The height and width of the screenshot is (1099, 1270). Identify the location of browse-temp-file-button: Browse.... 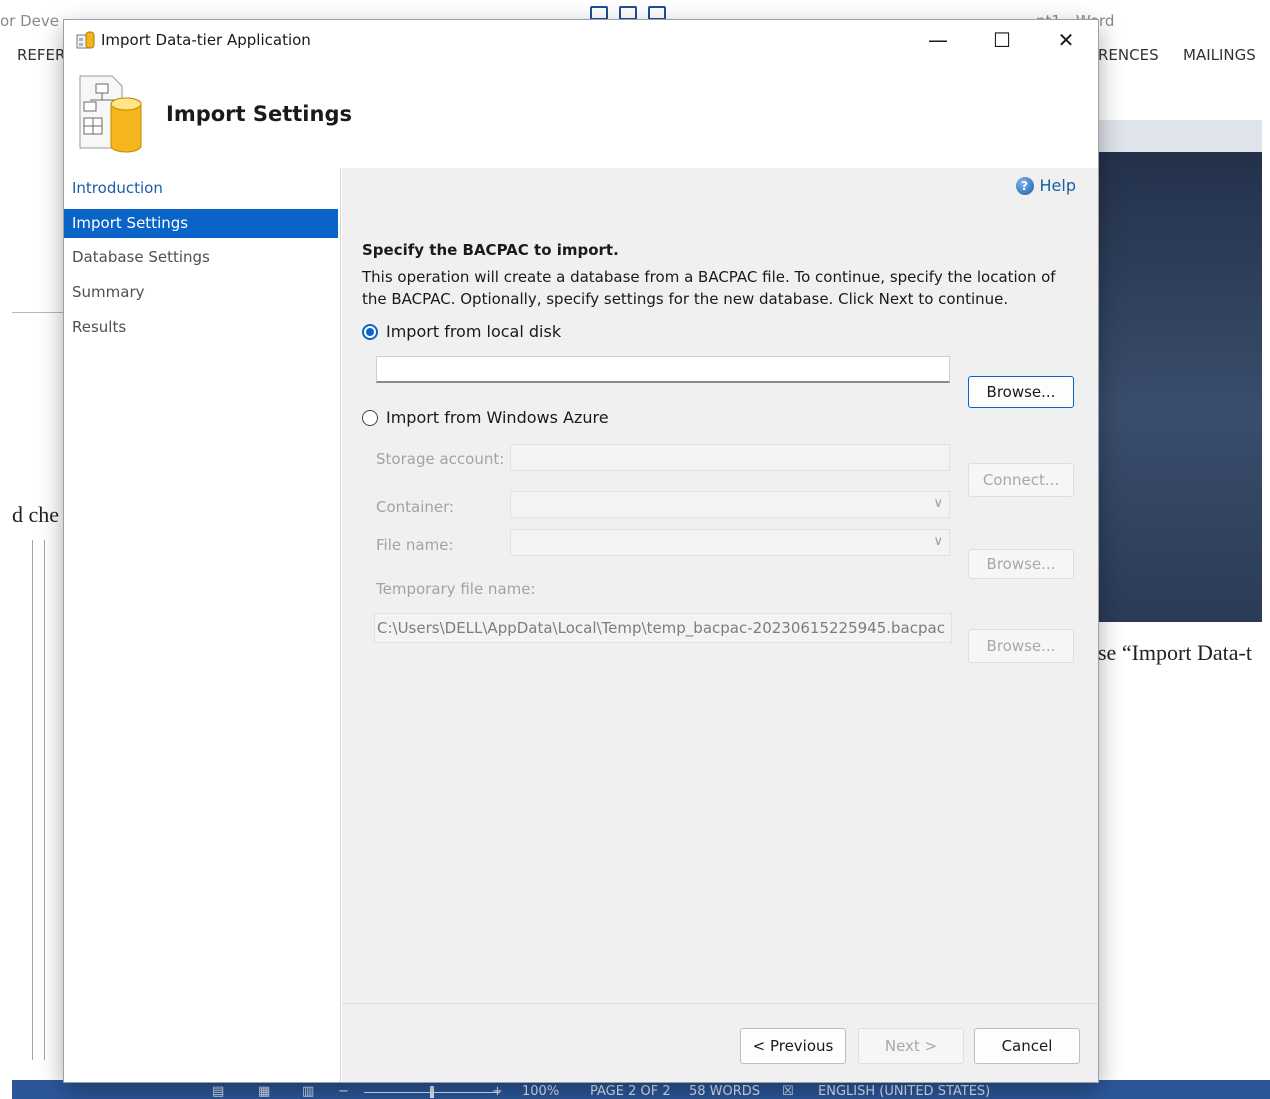
(1021, 646).